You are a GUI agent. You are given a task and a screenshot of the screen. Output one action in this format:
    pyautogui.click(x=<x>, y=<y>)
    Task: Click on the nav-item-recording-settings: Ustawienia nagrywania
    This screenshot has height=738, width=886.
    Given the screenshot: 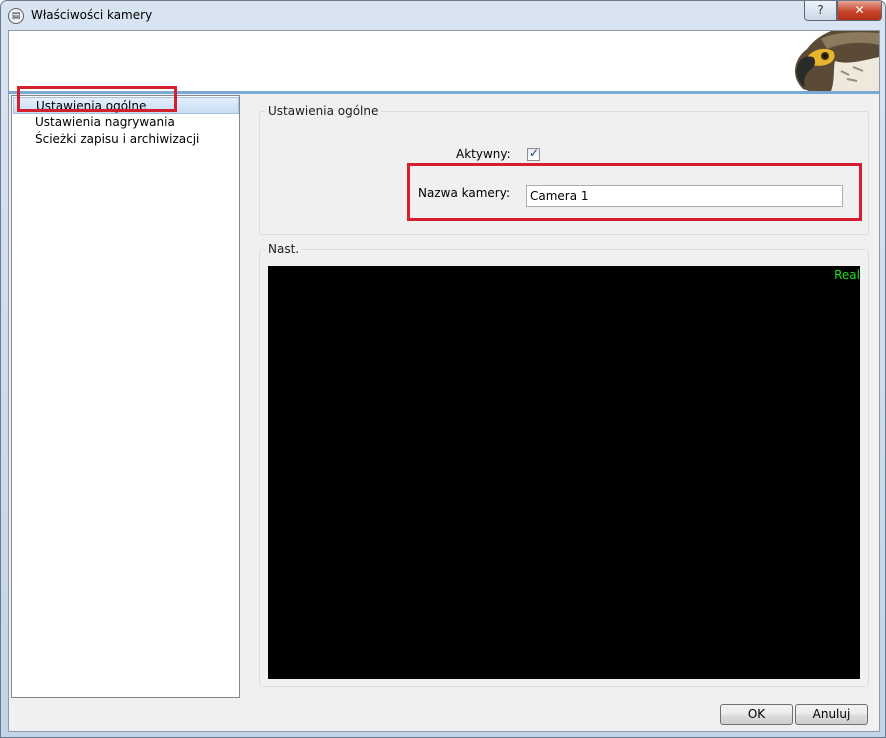 What is the action you would take?
    pyautogui.click(x=126, y=122)
    